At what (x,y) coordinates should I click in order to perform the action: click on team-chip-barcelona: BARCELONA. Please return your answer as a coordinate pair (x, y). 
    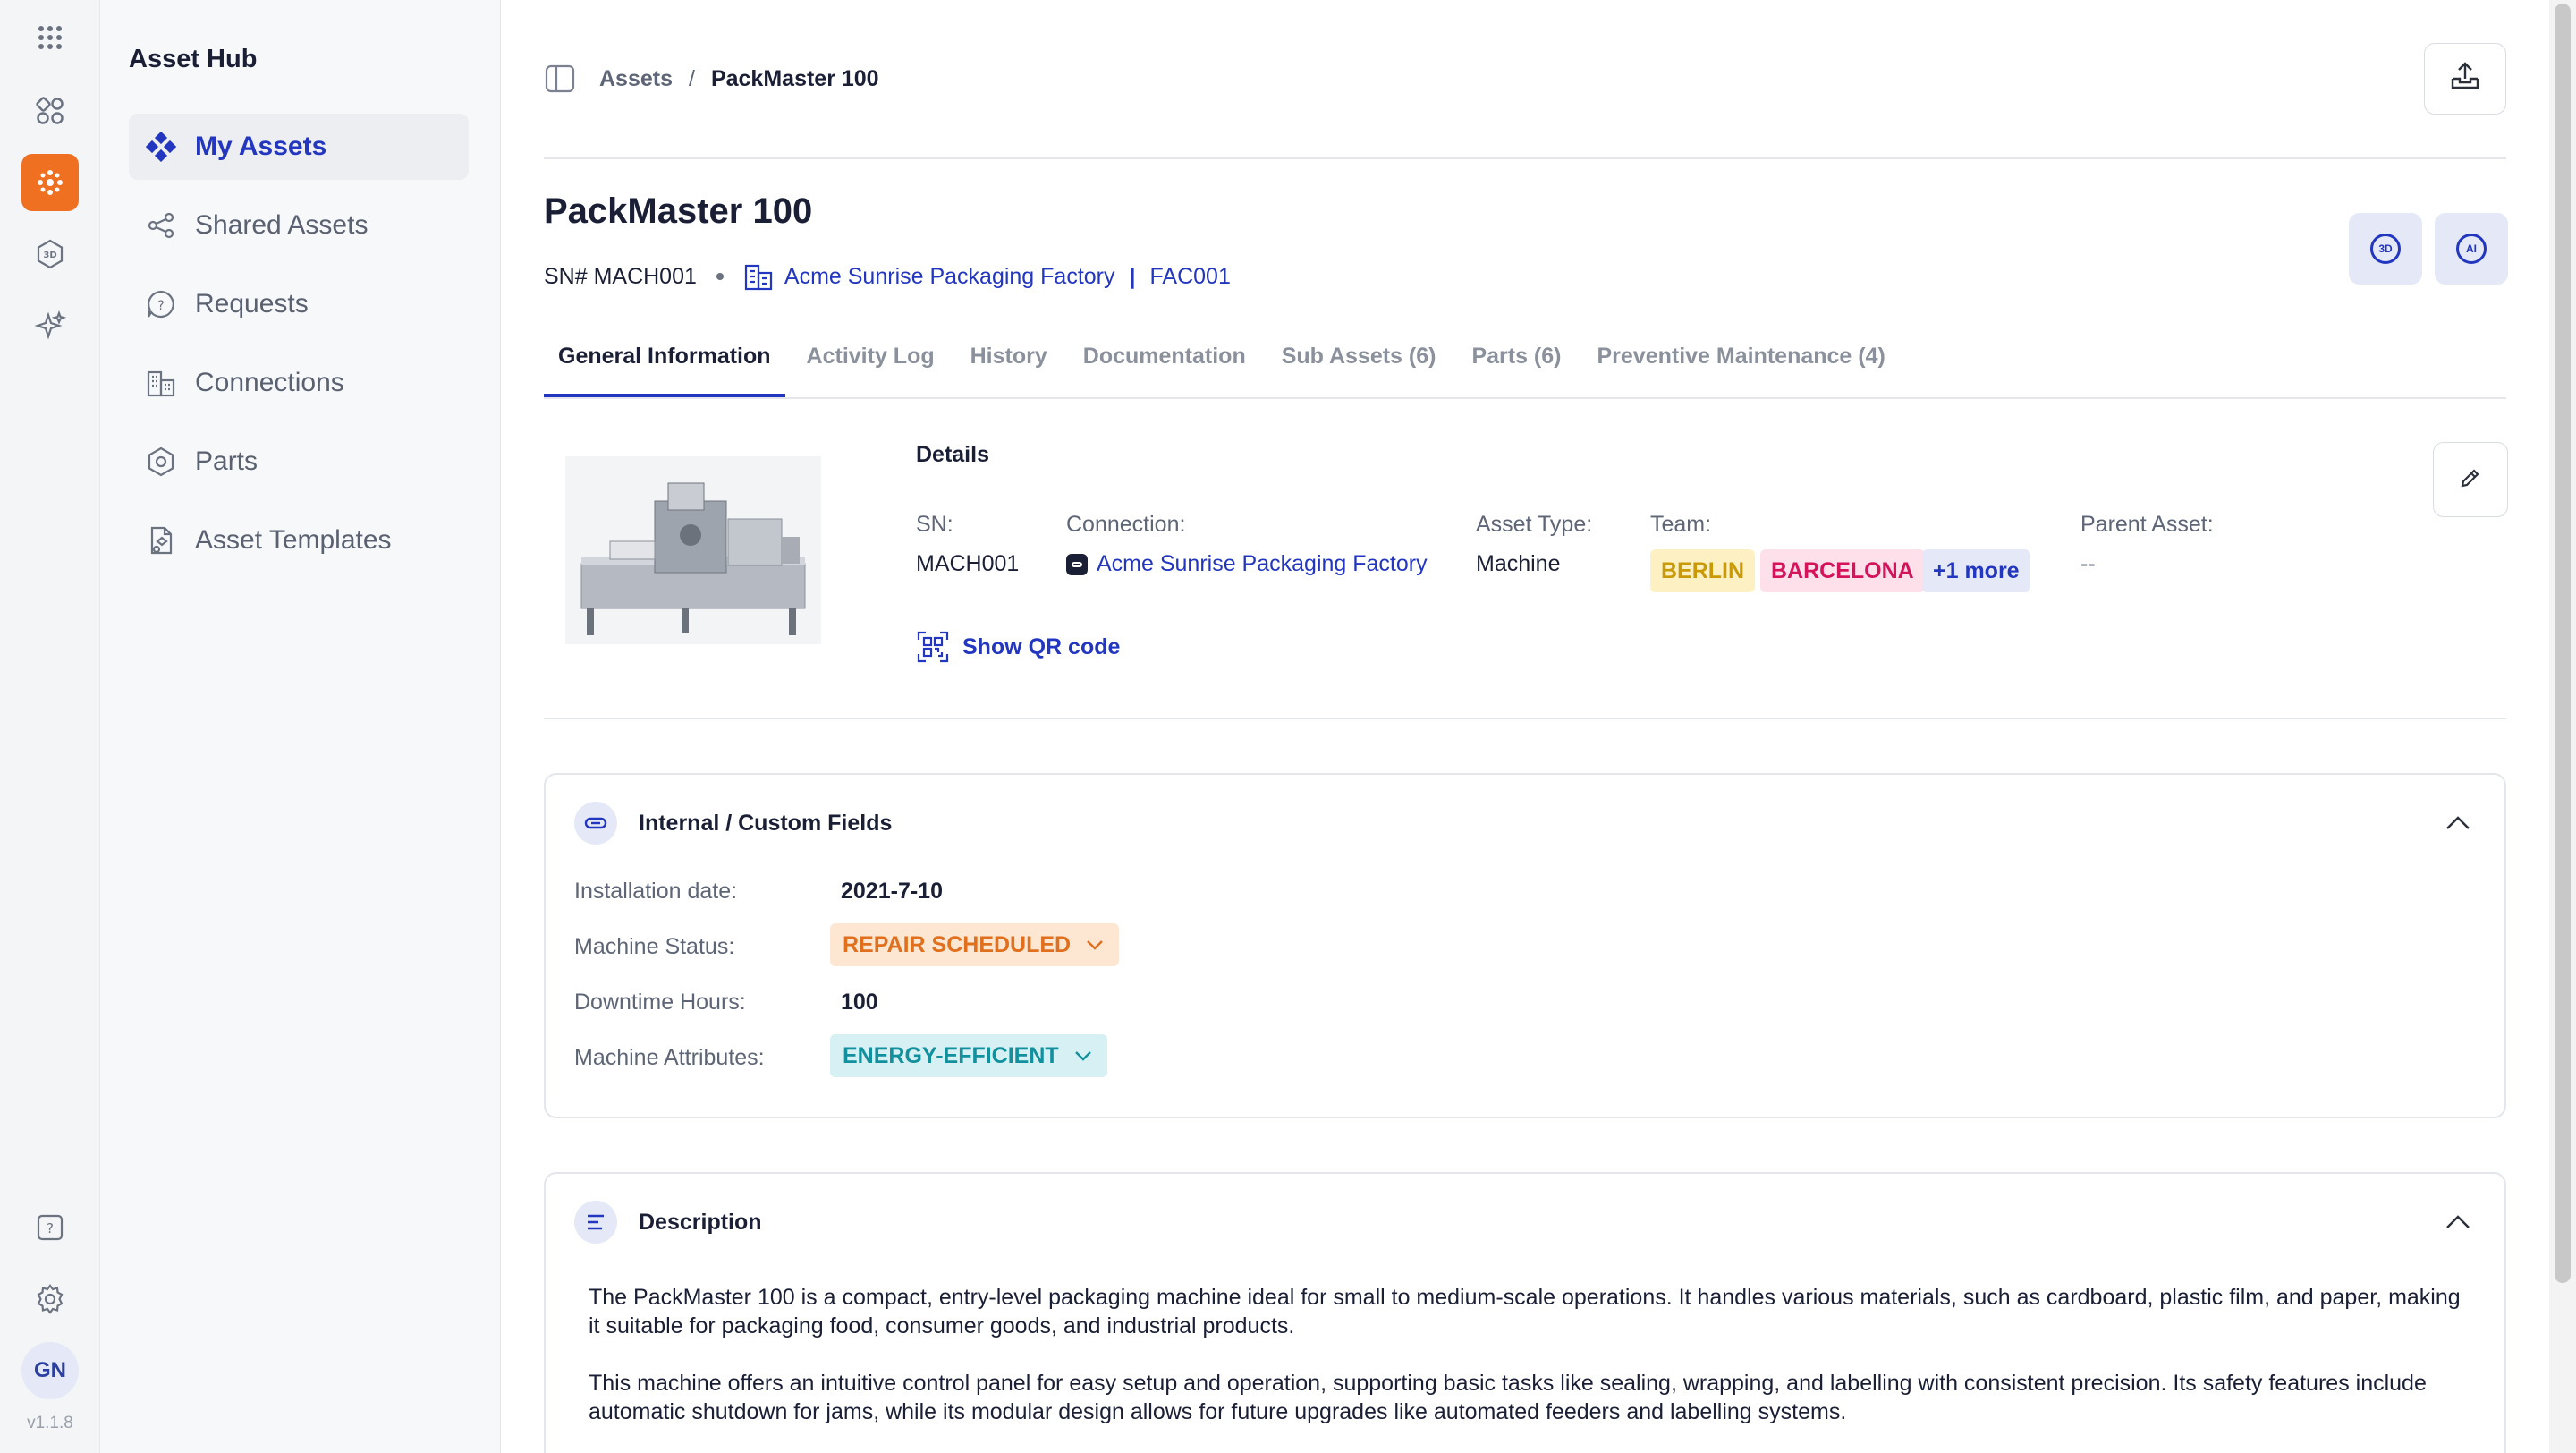
    Looking at the image, I should click on (1842, 570).